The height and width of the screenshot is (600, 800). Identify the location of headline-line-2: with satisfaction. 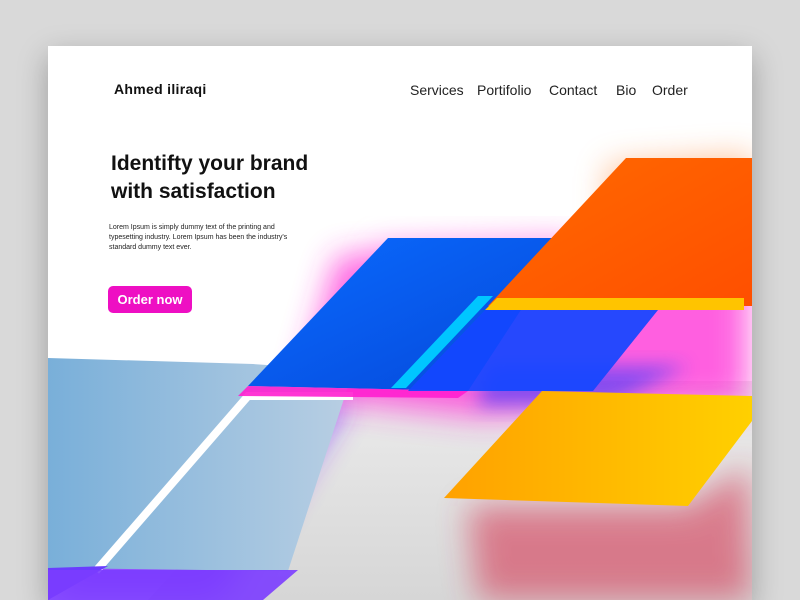
(193, 191).